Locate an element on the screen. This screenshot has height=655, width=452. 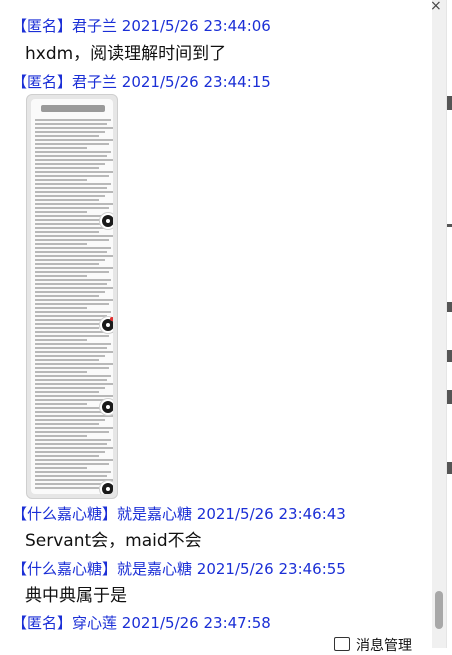
message-text: 典中典属于是 is located at coordinates (76, 596).